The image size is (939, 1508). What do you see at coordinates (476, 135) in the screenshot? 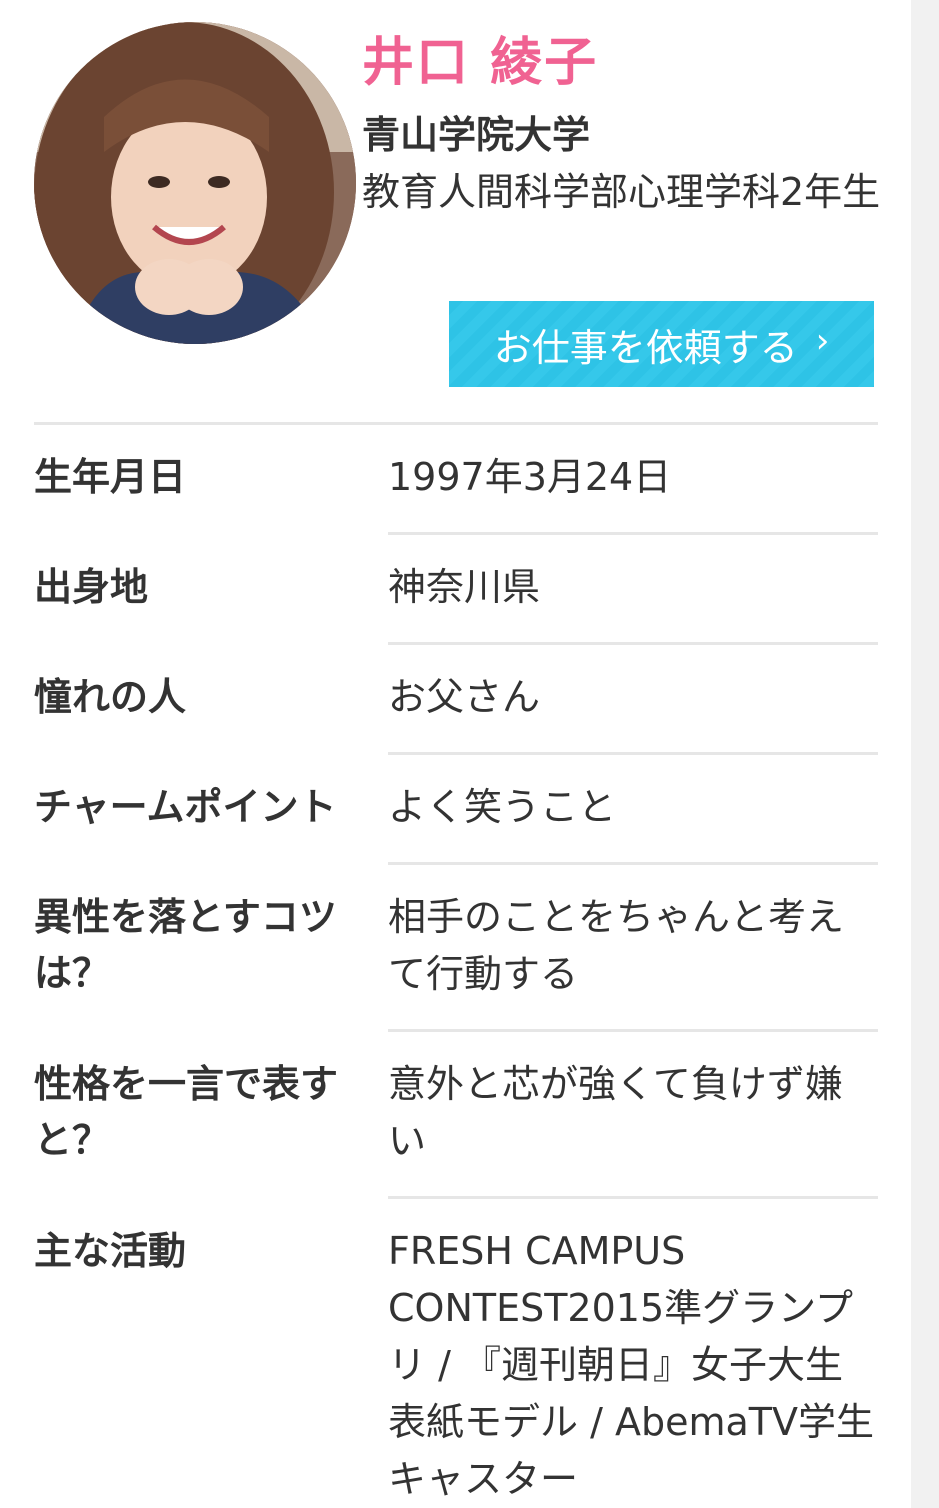
I see `university-name: 青山学院大学` at bounding box center [476, 135].